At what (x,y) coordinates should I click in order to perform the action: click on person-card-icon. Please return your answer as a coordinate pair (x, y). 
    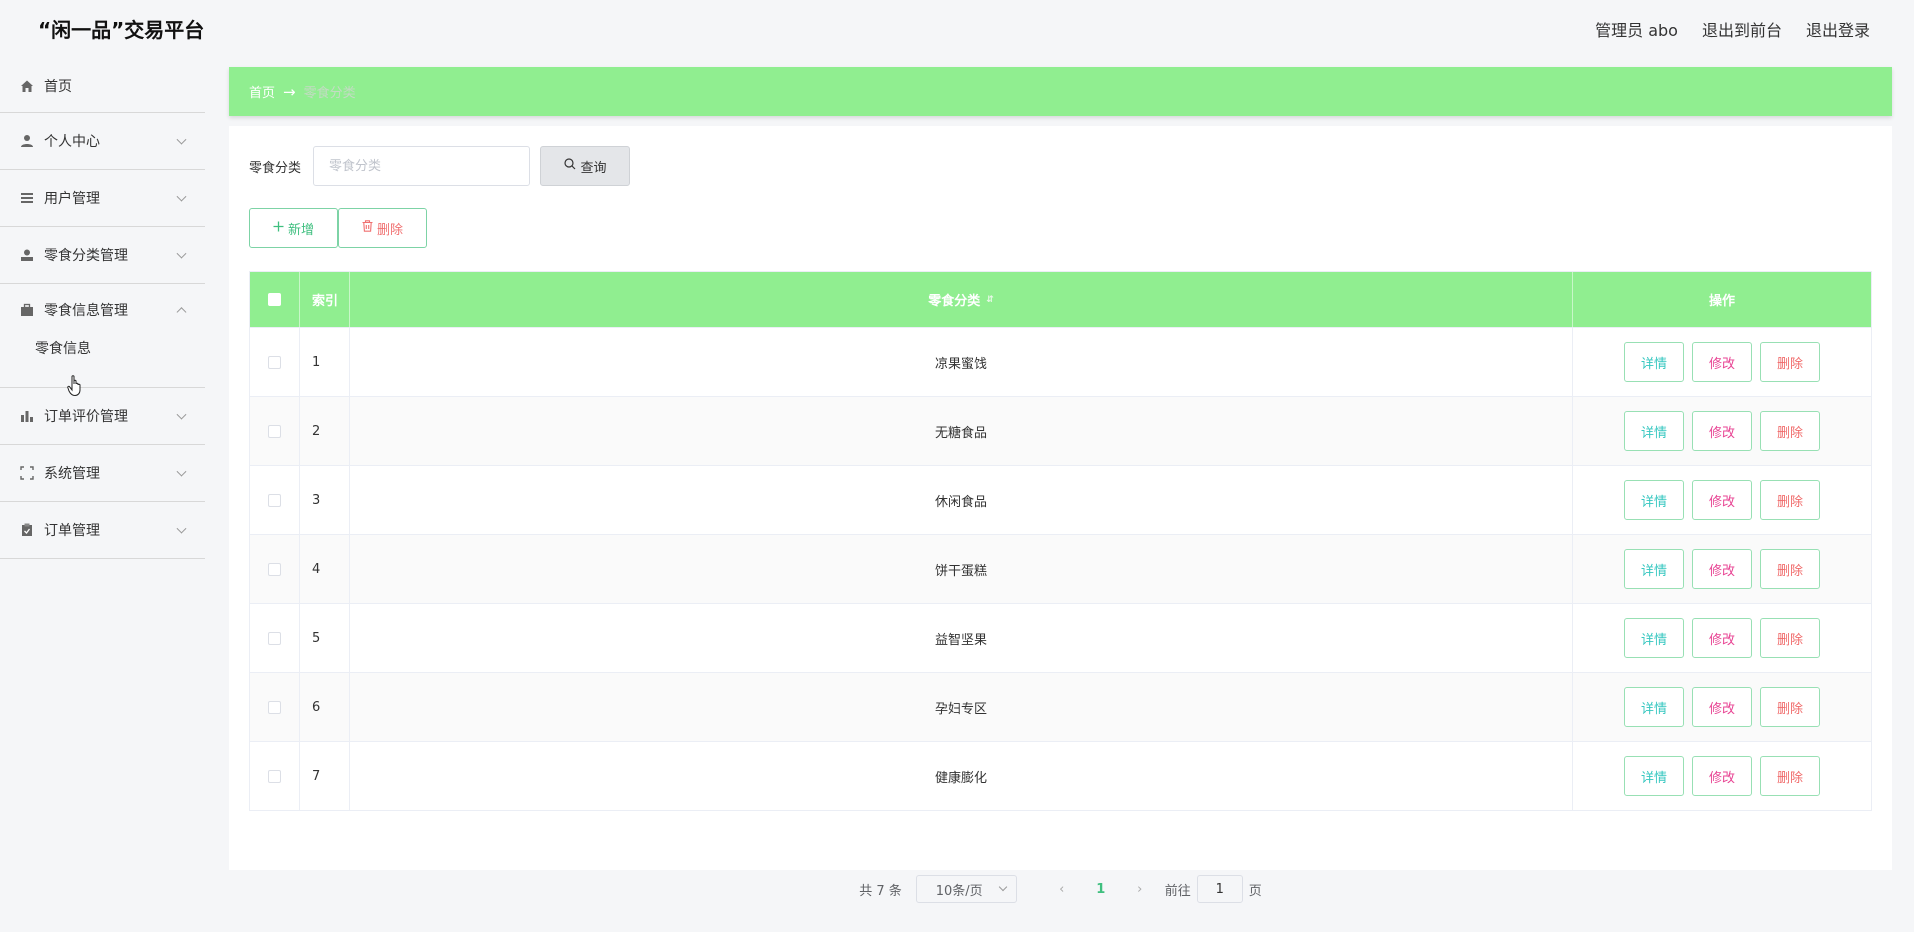
    Looking at the image, I should click on (27, 255).